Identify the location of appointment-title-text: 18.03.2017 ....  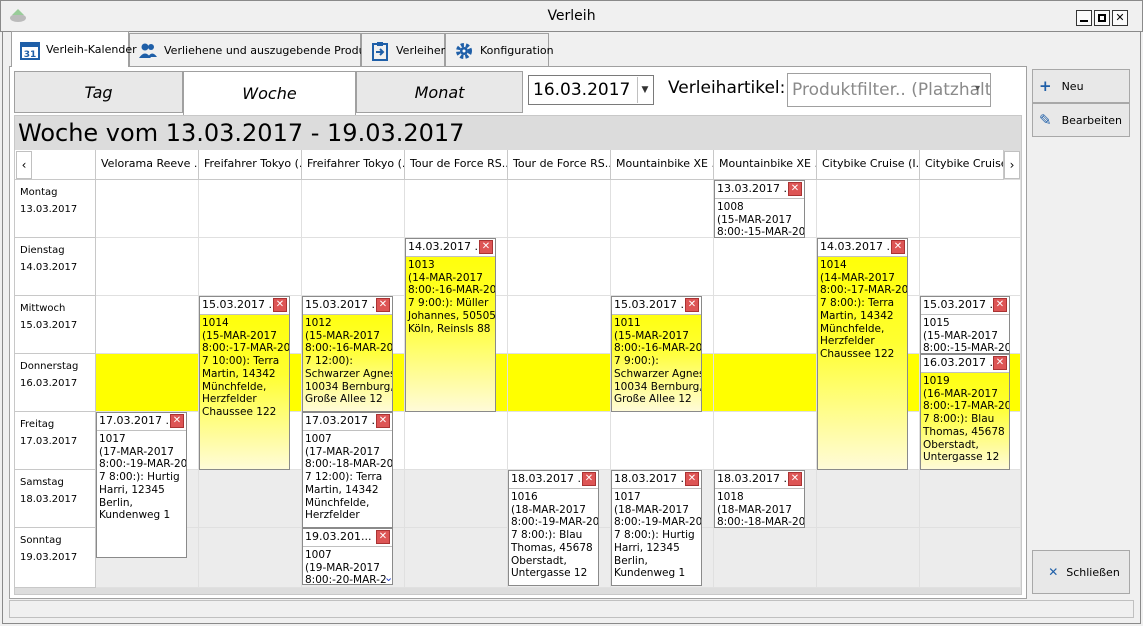
(549, 478).